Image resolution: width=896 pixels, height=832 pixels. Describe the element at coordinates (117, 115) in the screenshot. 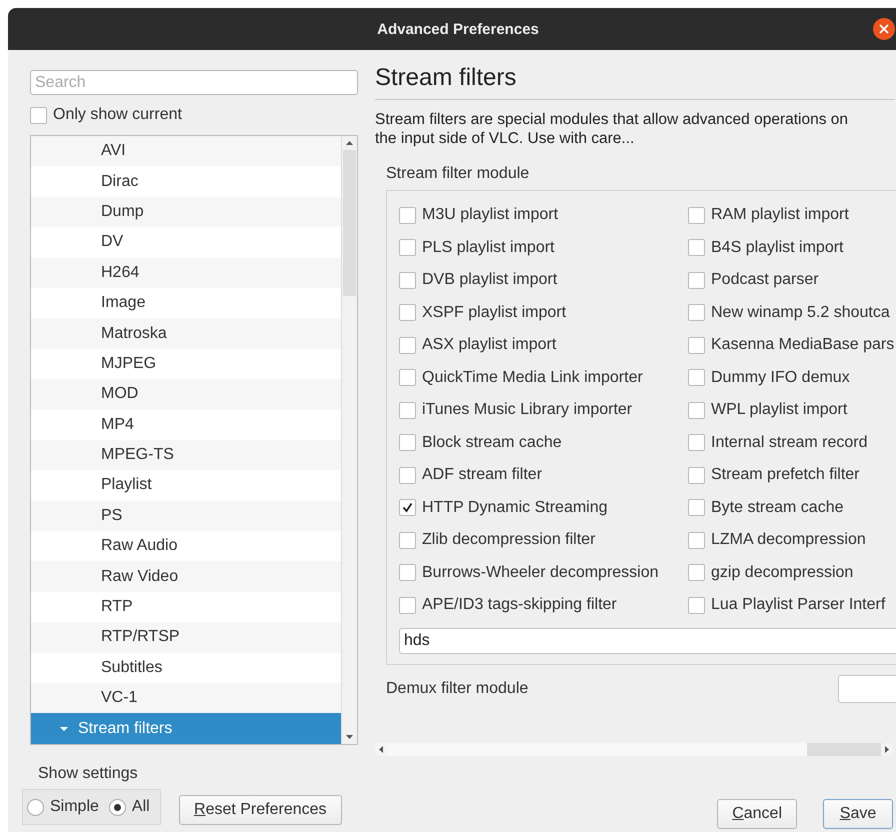

I see `checkbox-label: Only show current` at that location.